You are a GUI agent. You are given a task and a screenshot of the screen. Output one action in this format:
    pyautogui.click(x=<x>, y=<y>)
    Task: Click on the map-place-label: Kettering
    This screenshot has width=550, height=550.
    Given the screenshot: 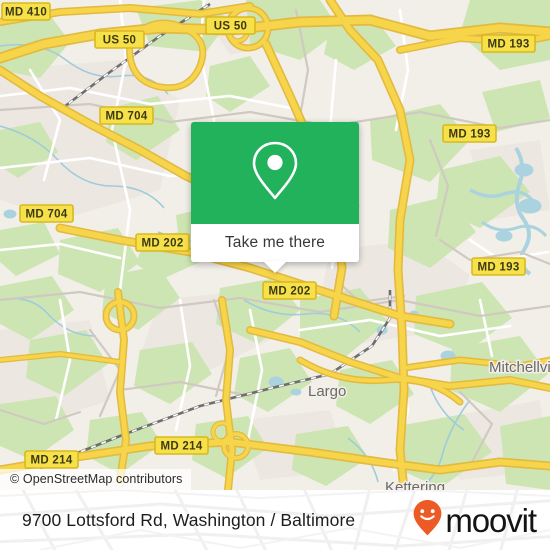 What is the action you would take?
    pyautogui.click(x=415, y=484)
    